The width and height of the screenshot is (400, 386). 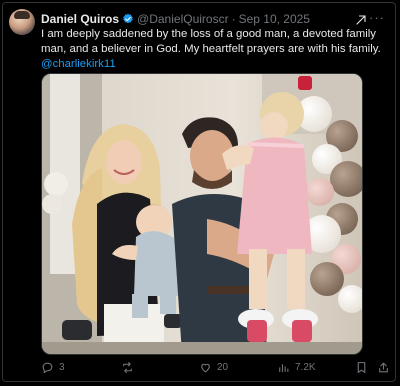 I want to click on bookmark-icon, so click(x=361, y=368).